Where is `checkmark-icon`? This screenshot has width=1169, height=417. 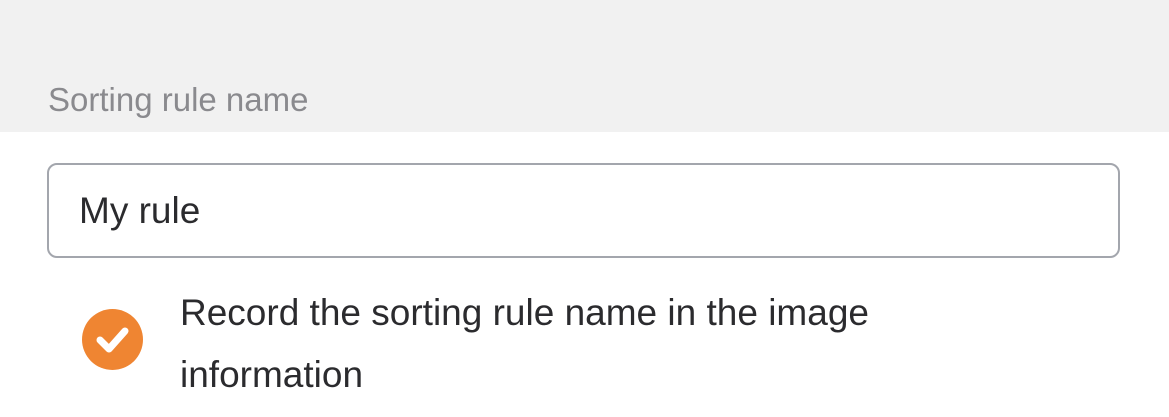 checkmark-icon is located at coordinates (112, 339).